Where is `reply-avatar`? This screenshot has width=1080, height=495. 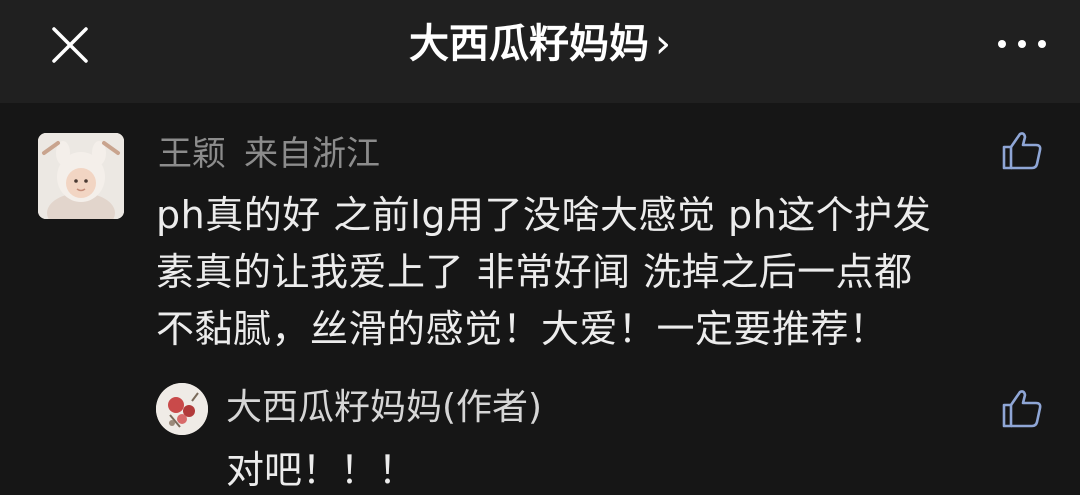
reply-avatar is located at coordinates (182, 409).